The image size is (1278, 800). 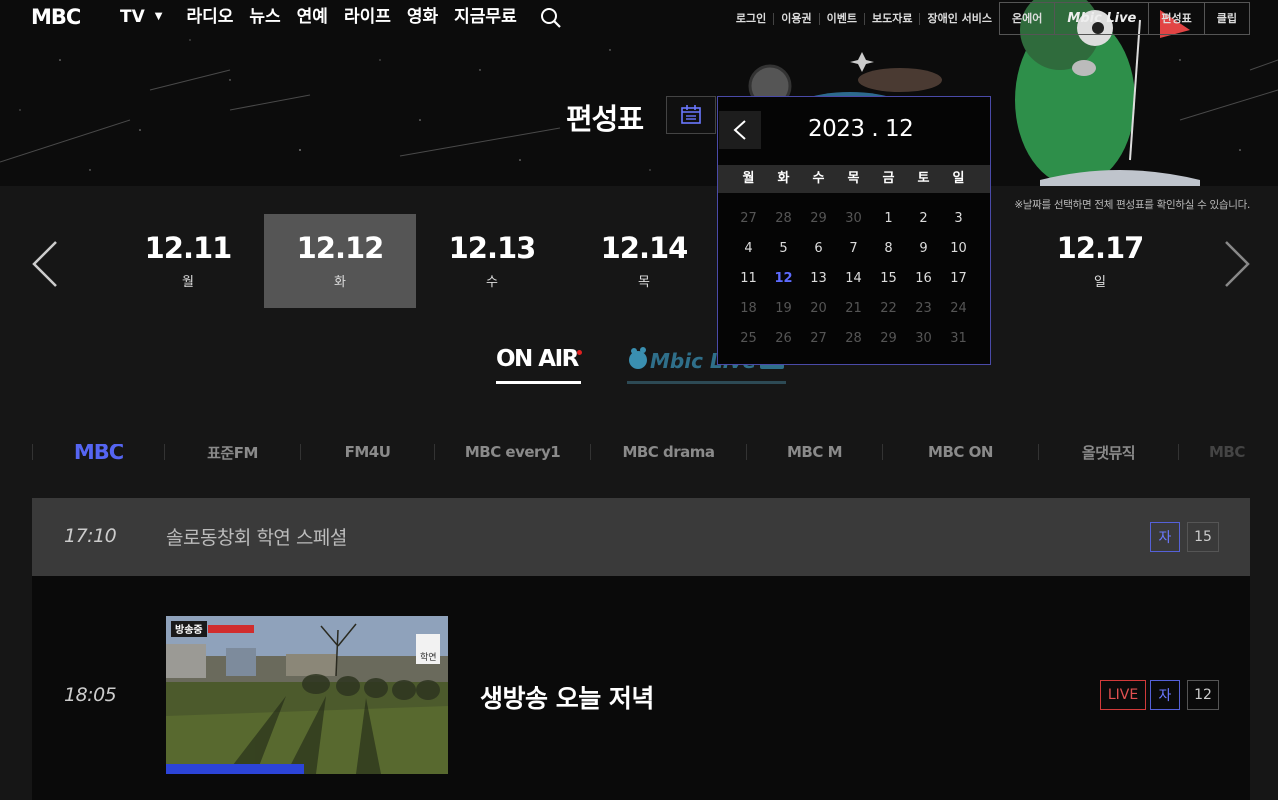 I want to click on calendar-day: 28, so click(x=783, y=218).